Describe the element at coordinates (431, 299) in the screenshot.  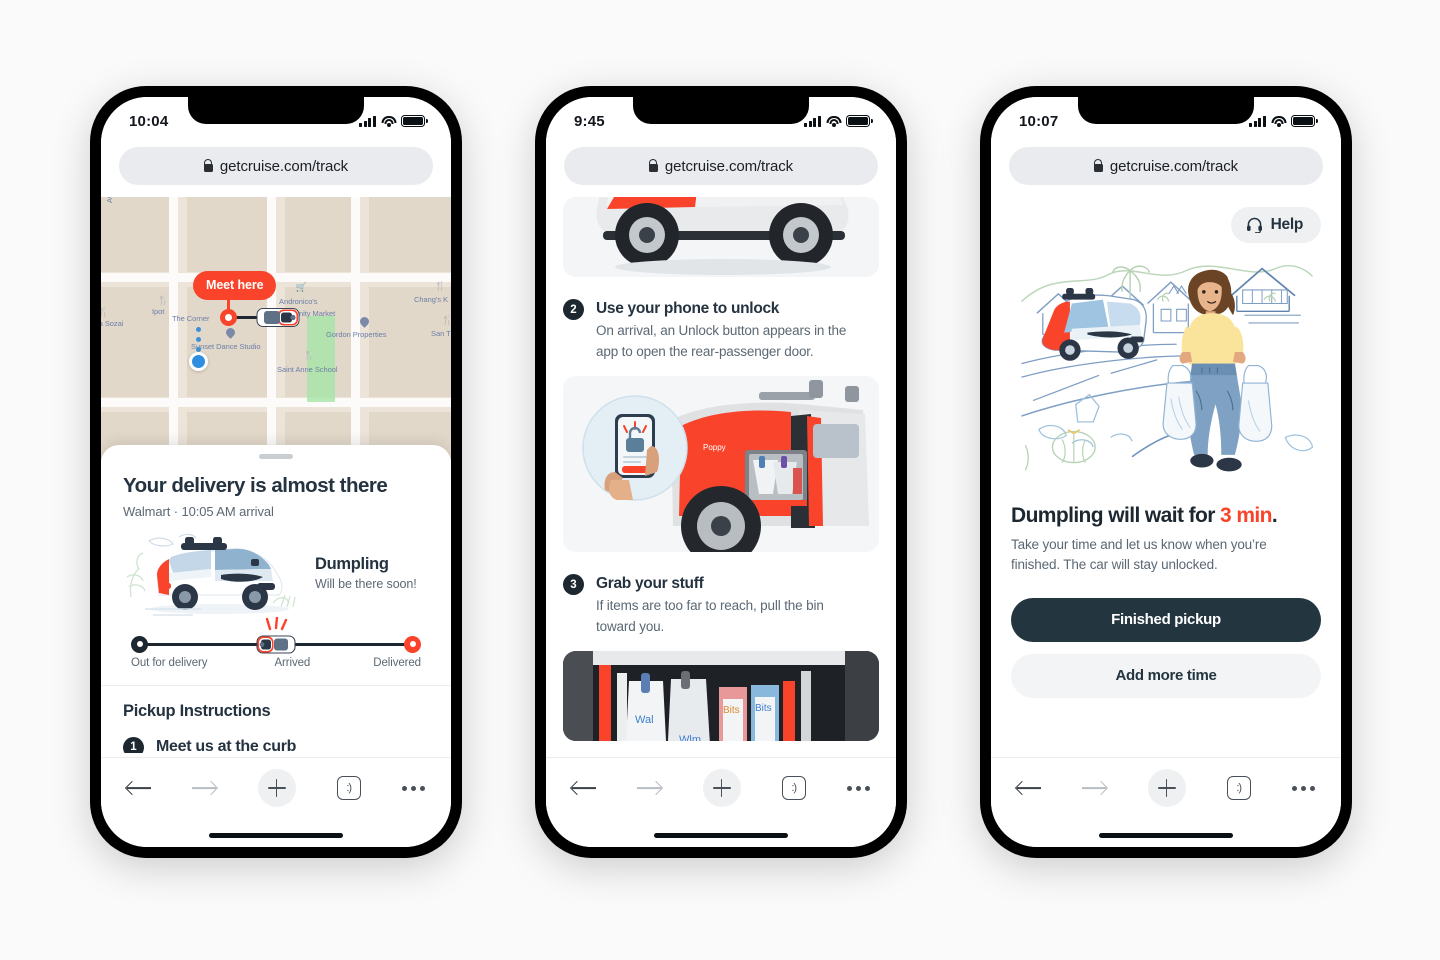
I see `map-poi-label: Chang's K` at that location.